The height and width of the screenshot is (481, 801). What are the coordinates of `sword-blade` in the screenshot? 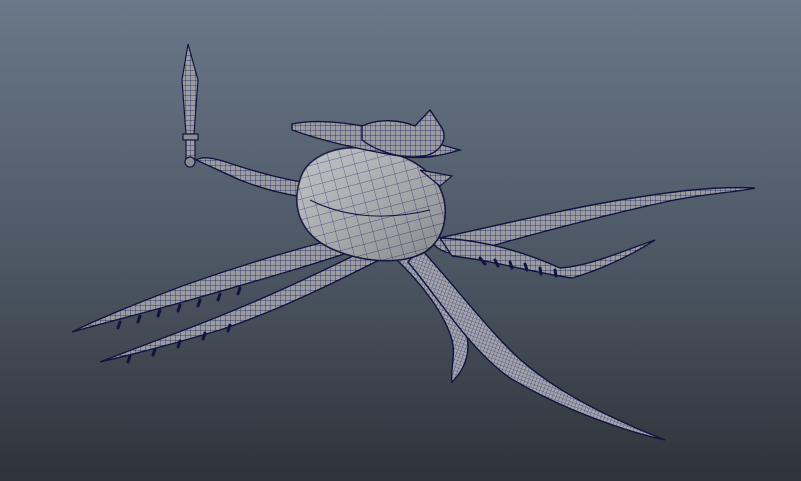 It's located at (190, 89).